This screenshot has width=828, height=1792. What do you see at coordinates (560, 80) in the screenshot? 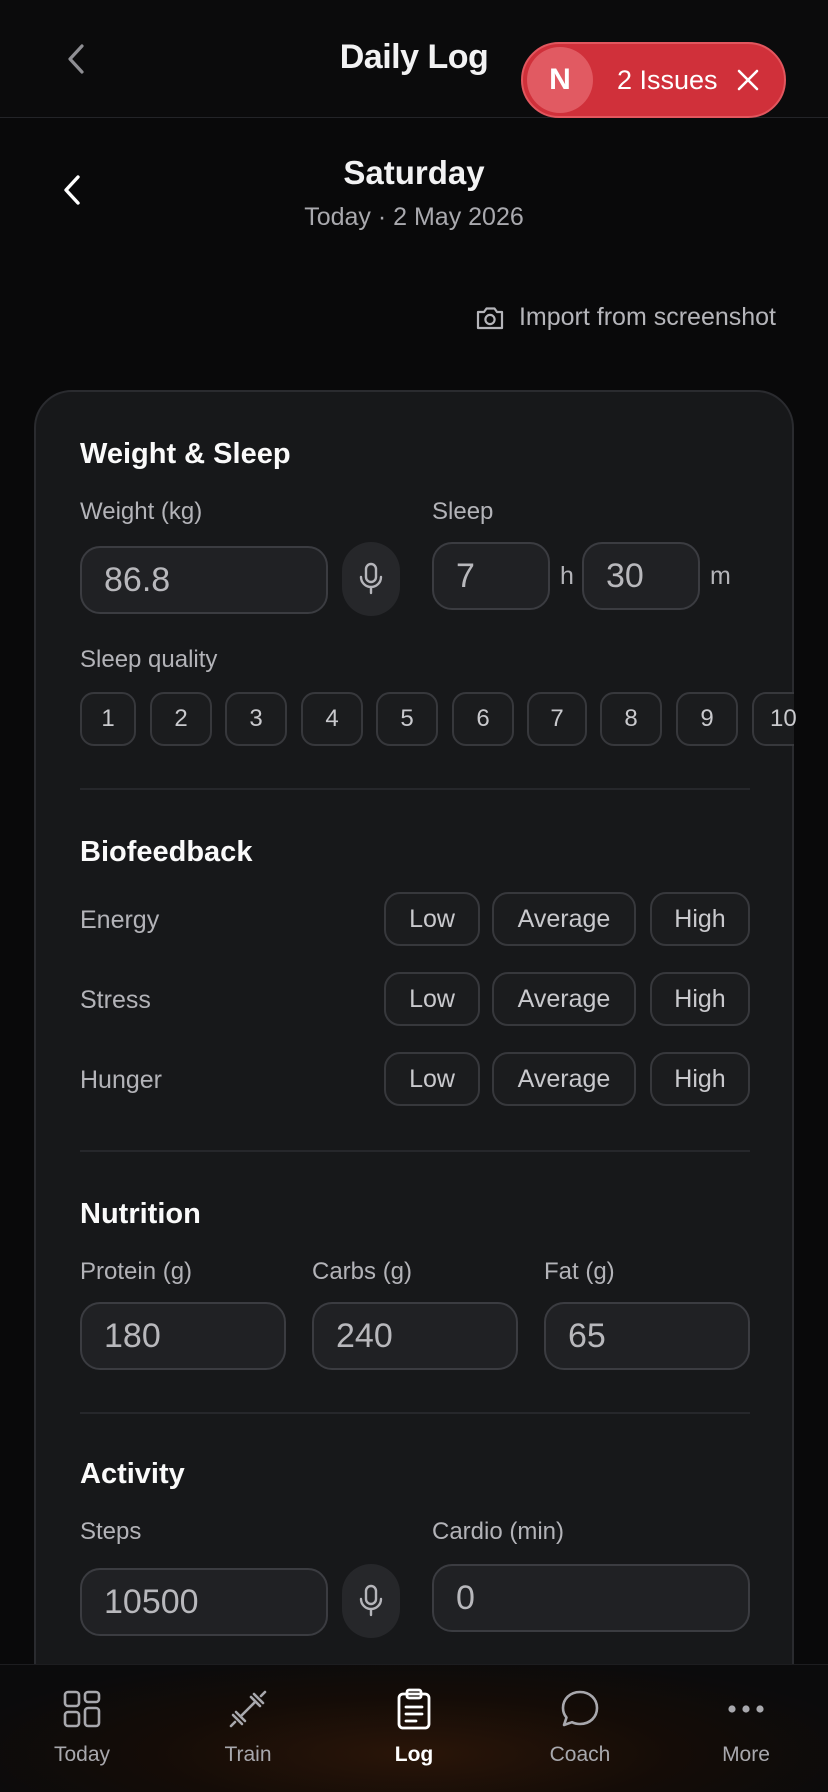
I see `next-logo-icon: N` at bounding box center [560, 80].